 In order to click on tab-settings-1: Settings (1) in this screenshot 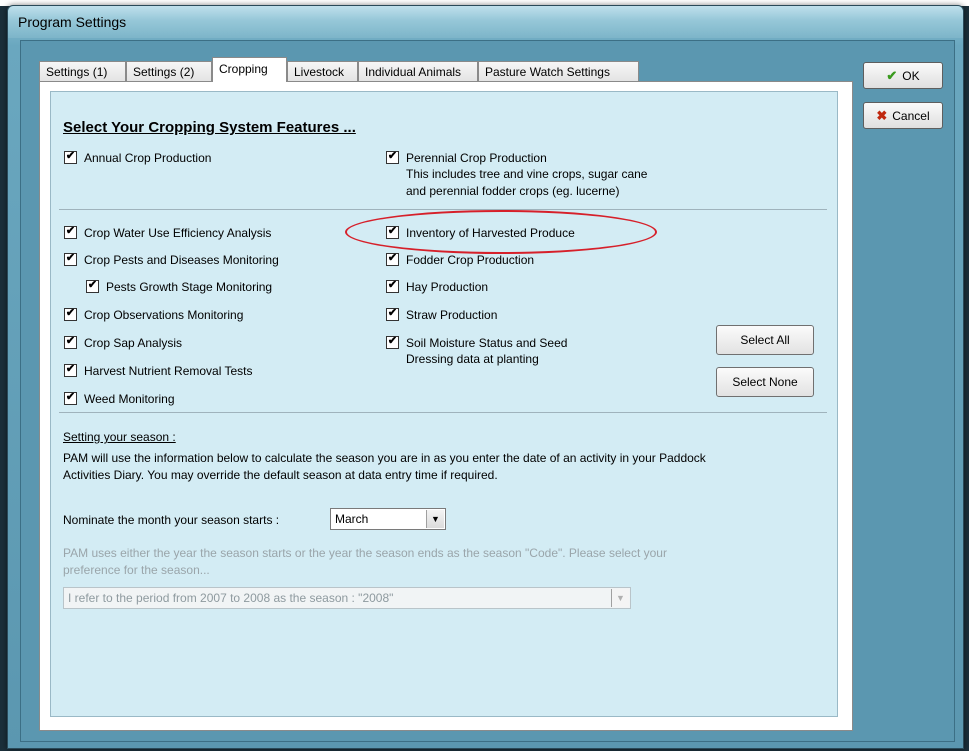, I will do `click(82, 71)`.